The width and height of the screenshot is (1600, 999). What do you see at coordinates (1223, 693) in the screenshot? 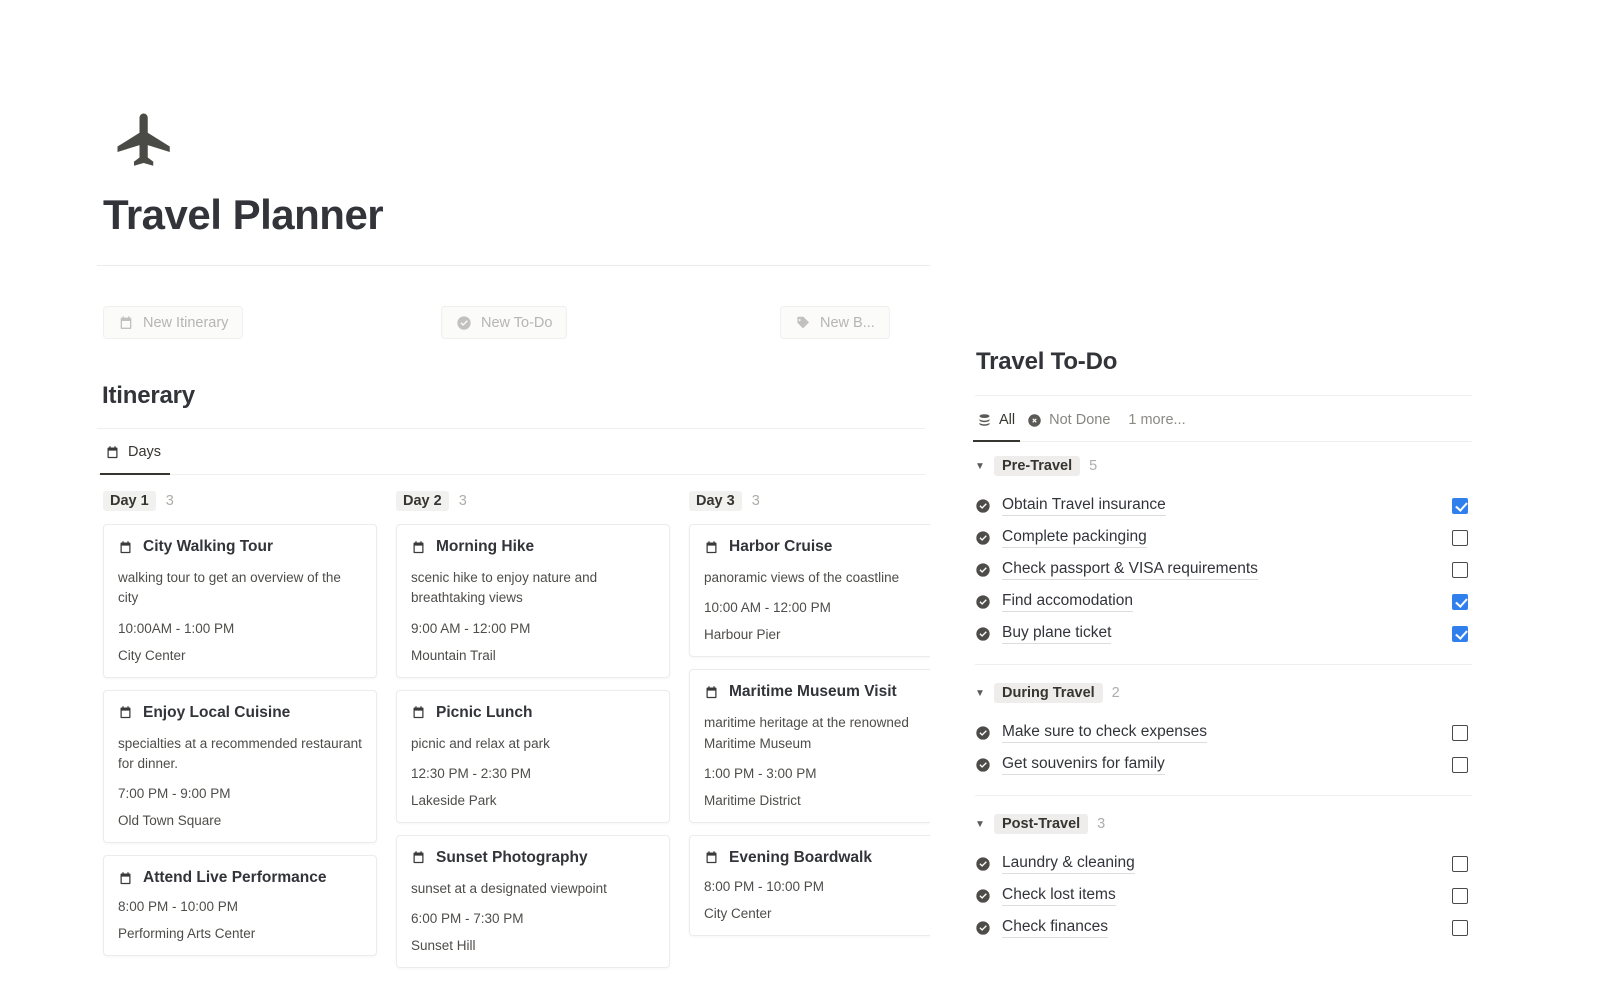
I see `todo-group-header: ▼ During Travel 2` at bounding box center [1223, 693].